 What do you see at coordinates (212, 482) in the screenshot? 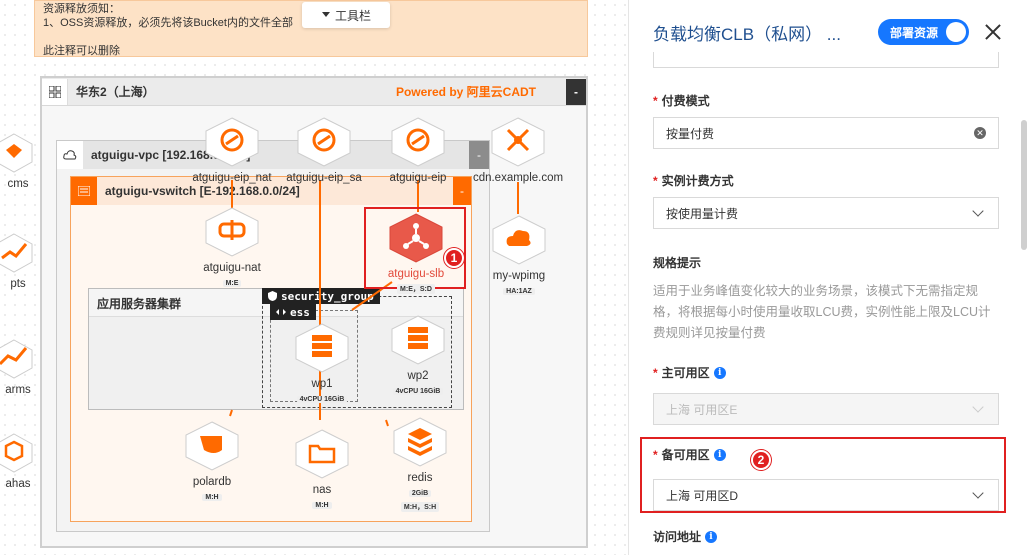
I see `polardb-label: polardb` at bounding box center [212, 482].